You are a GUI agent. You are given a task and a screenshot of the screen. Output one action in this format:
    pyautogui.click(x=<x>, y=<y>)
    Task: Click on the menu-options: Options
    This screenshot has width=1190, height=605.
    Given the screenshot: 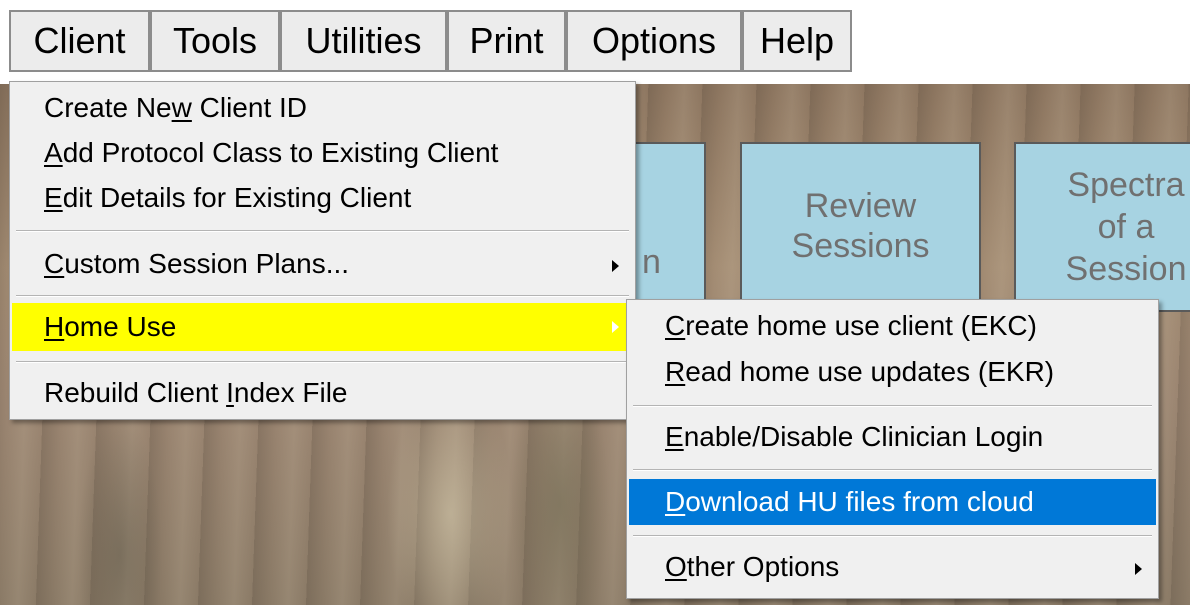 What is the action you would take?
    pyautogui.click(x=654, y=41)
    